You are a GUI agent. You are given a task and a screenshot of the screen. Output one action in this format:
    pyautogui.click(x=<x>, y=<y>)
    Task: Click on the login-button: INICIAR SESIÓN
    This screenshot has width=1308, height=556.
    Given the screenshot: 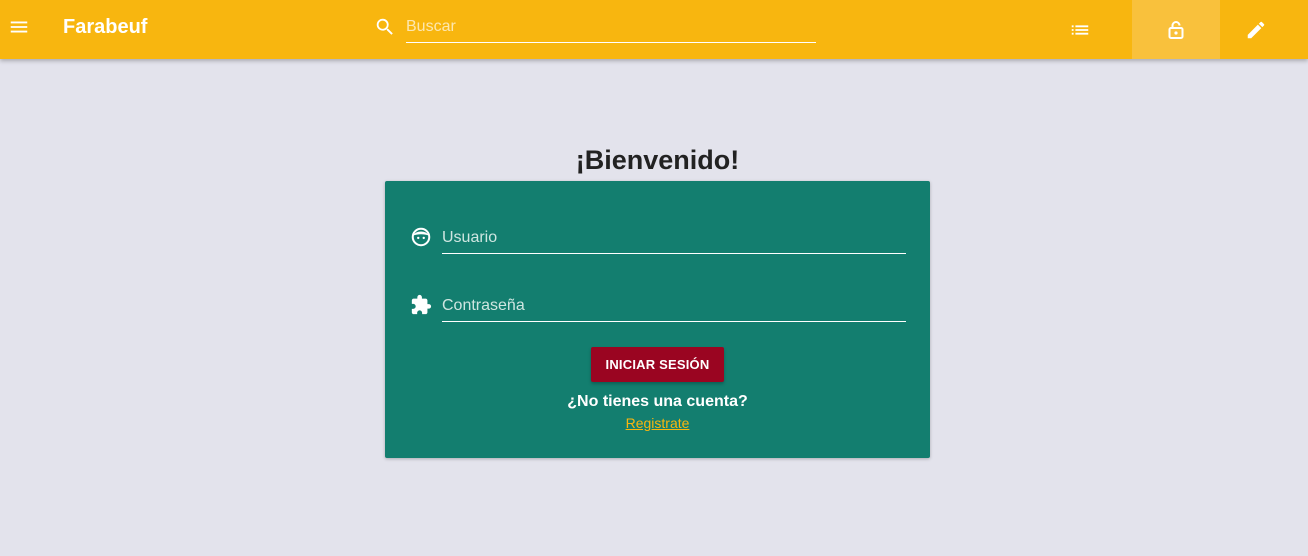 What is the action you would take?
    pyautogui.click(x=657, y=364)
    